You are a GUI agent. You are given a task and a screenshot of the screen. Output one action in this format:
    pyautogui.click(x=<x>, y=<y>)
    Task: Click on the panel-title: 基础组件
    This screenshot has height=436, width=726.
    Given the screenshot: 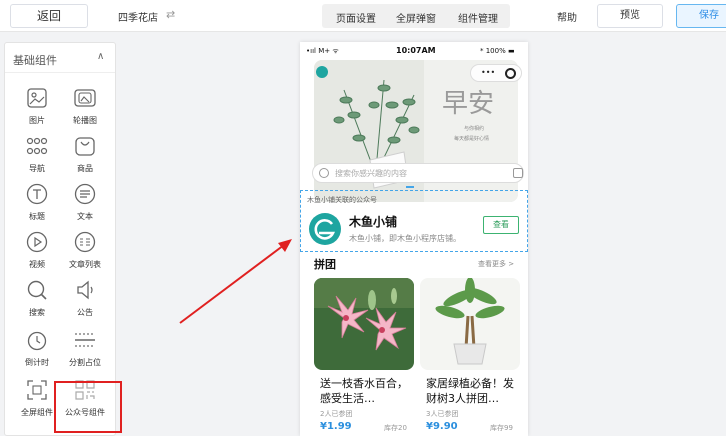 What is the action you would take?
    pyautogui.click(x=35, y=60)
    